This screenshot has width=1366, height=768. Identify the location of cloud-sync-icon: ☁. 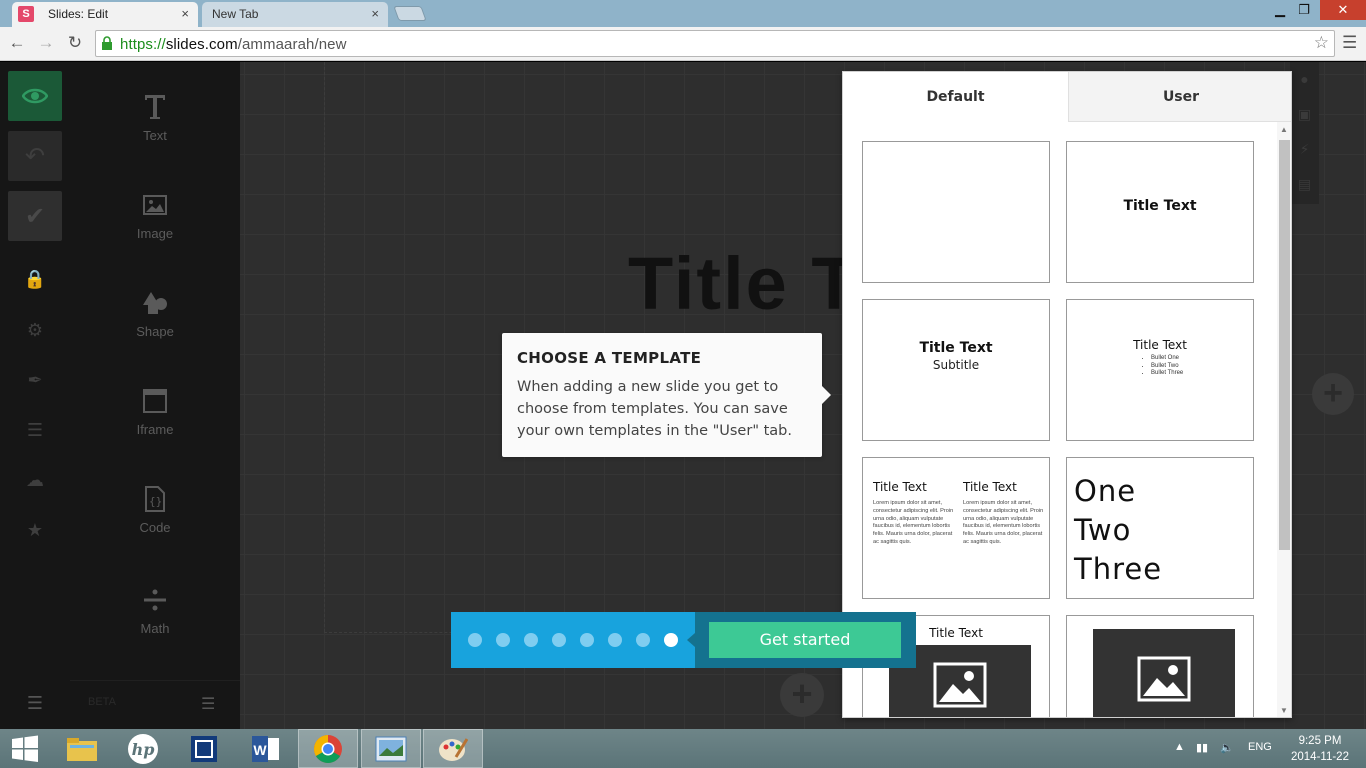
(35, 480).